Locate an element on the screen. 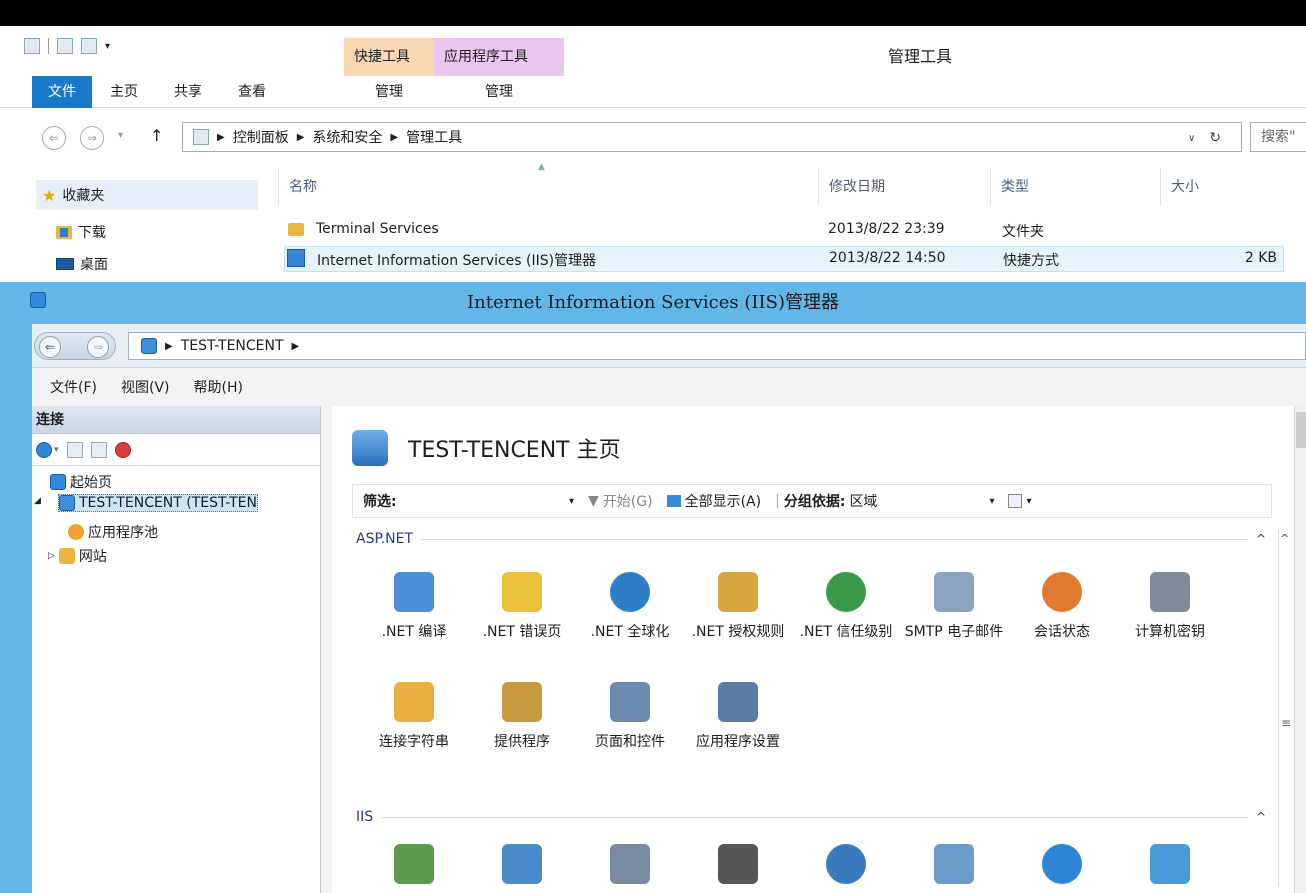 Image resolution: width=1306 pixels, height=893 pixels. recent-dropdown-icon: ▾ is located at coordinates (120, 135).